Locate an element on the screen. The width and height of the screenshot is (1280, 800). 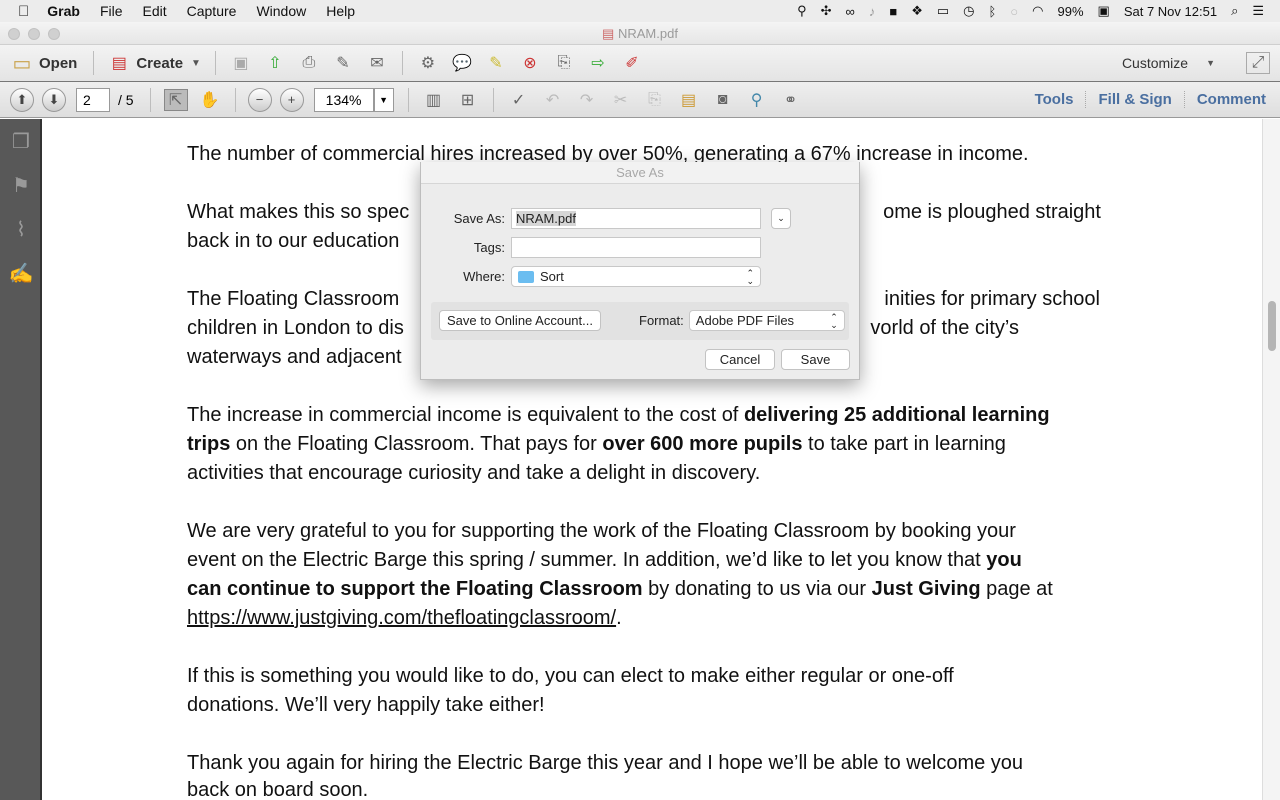
fit-page-icon: ⊞ is located at coordinates (468, 100).